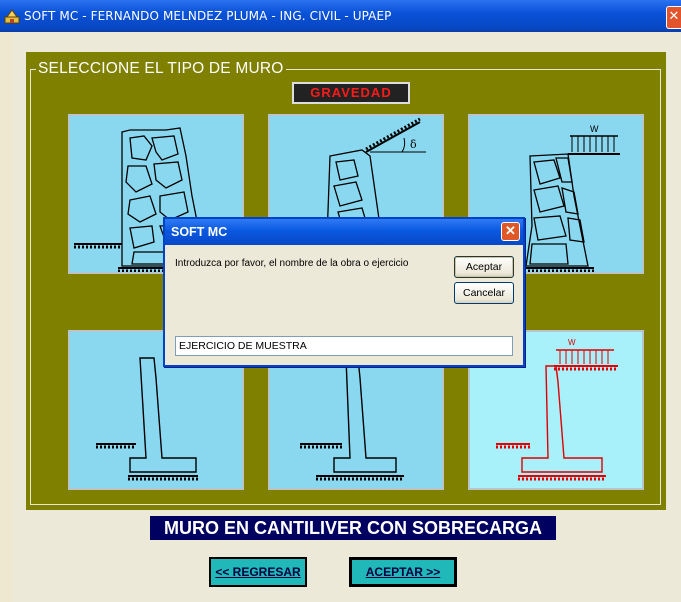 The width and height of the screenshot is (681, 602). I want to click on project-name-input: EJERCICIO DE MUESTRA, so click(344, 346).